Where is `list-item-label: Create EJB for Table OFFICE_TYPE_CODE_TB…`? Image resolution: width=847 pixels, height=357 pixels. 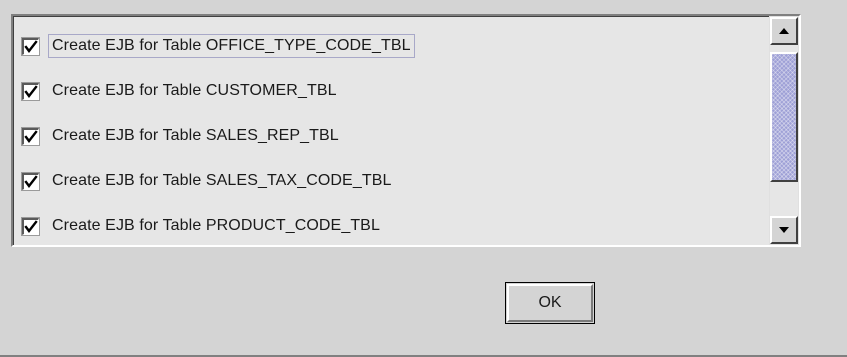 list-item-label: Create EJB for Table OFFICE_TYPE_CODE_TB… is located at coordinates (231, 46).